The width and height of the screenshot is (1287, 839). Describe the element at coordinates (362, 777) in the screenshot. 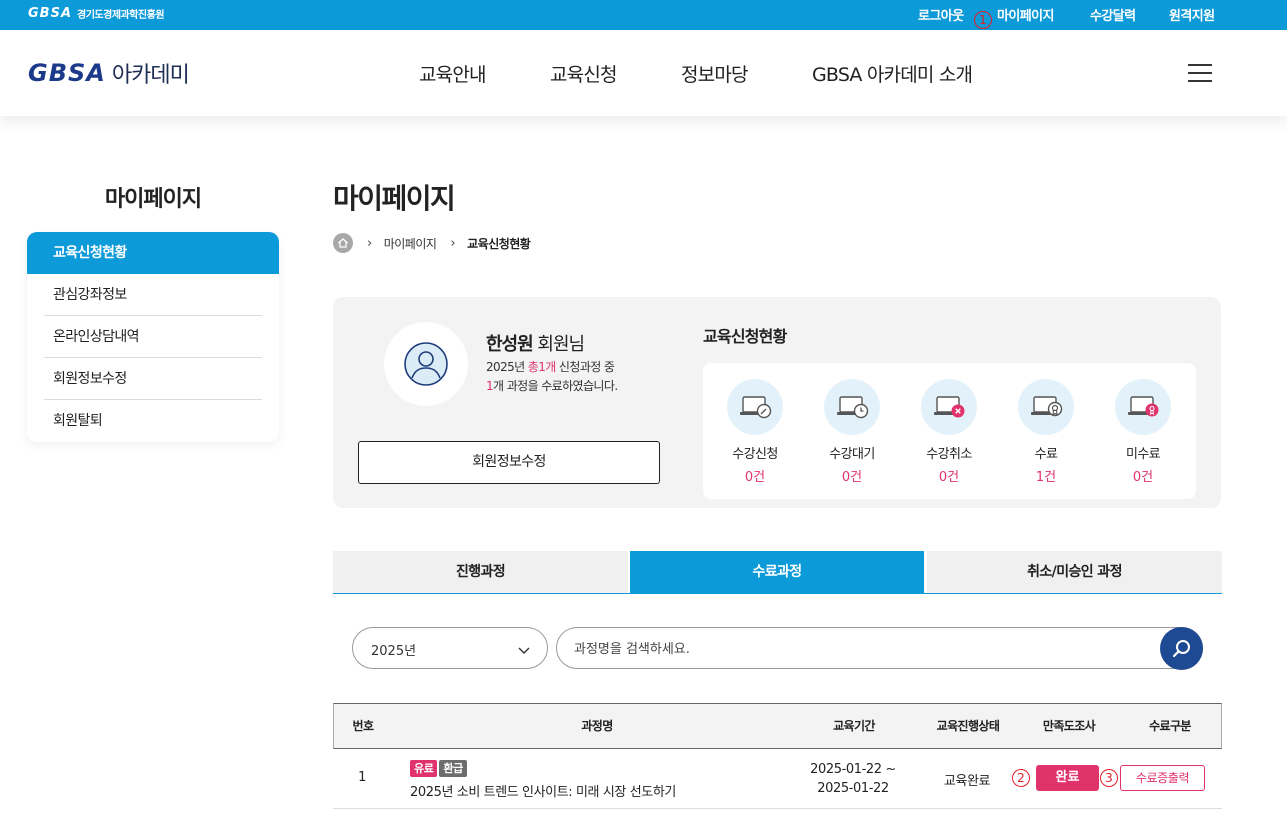

I see `row-number: 1` at that location.